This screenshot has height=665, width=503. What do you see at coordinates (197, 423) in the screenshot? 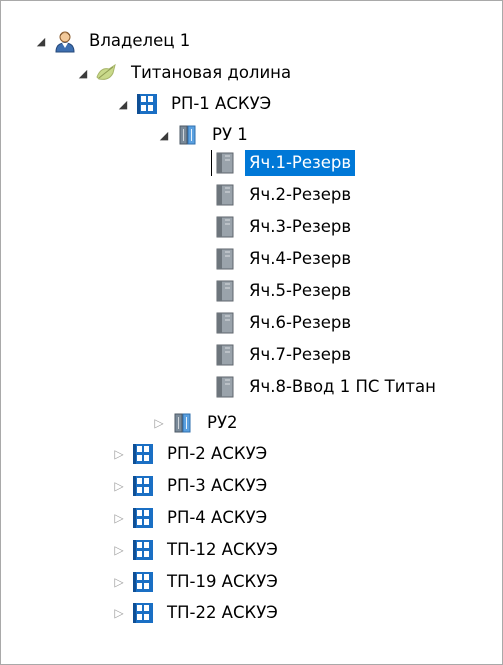
I see `tree-node-ru2: ▷ РУ2` at bounding box center [197, 423].